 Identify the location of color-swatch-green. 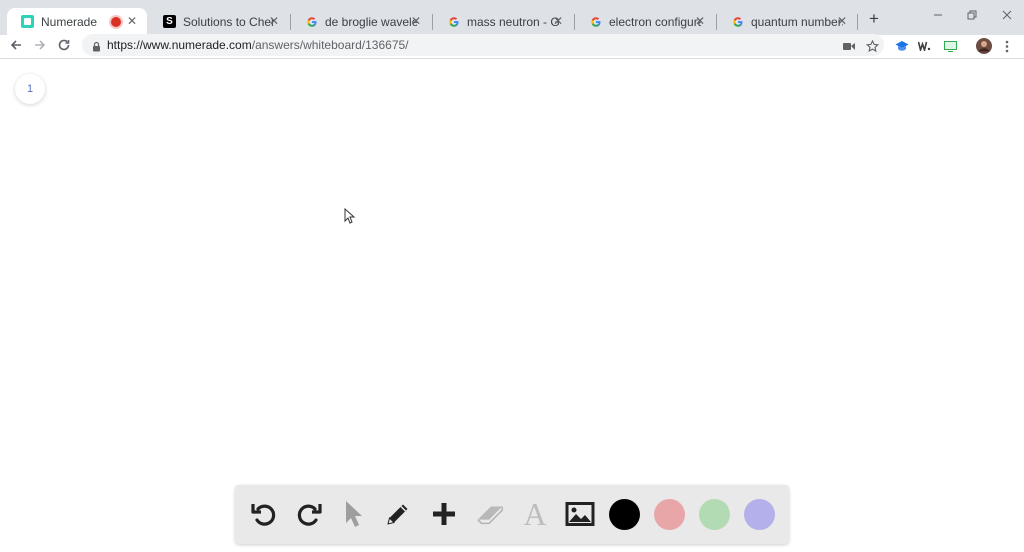
(714, 514).